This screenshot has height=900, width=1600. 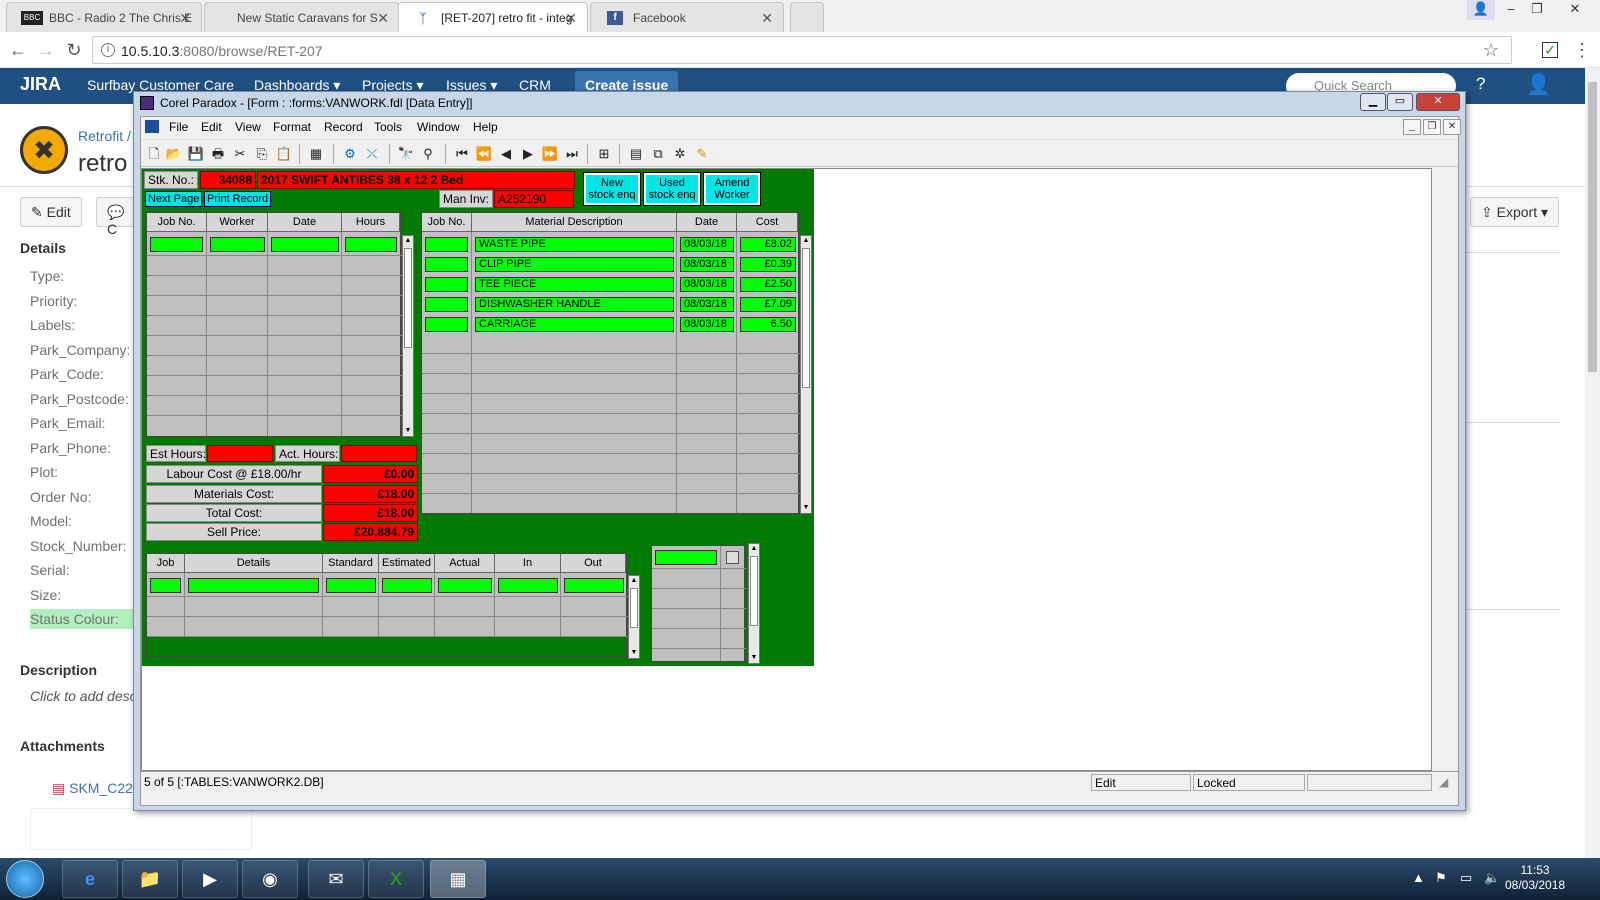 I want to click on copy-icon: ⎘, so click(x=262, y=154).